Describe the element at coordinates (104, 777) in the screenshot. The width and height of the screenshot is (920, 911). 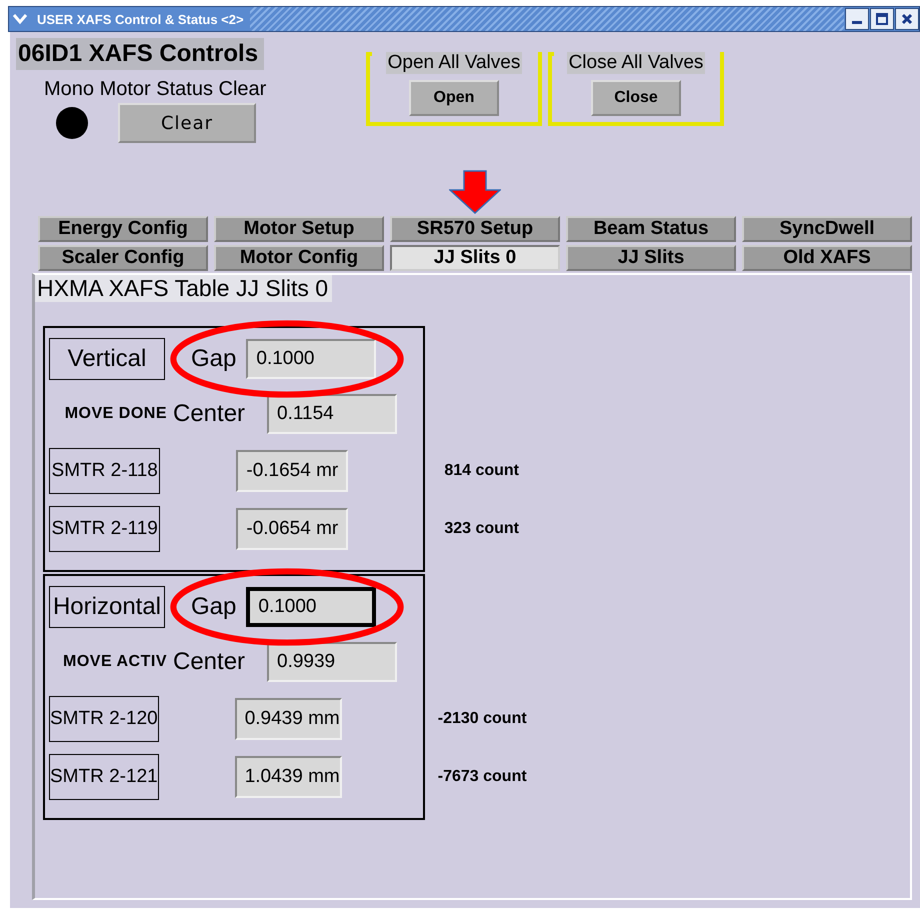
I see `motor-name: SMTR 2-121` at that location.